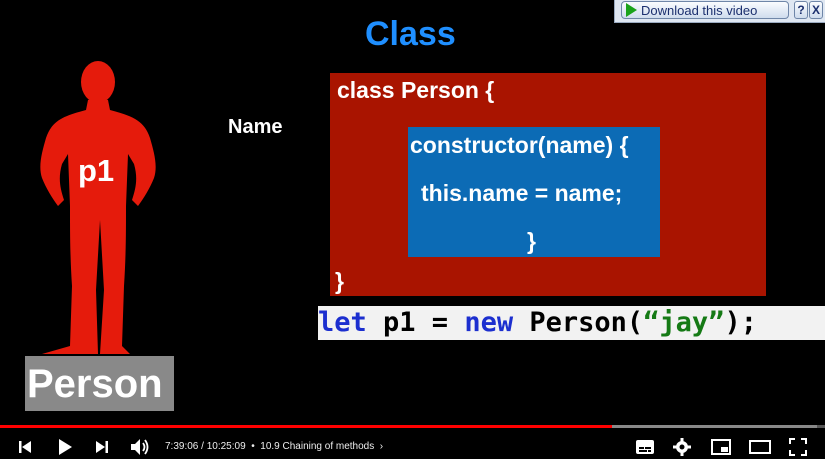 The width and height of the screenshot is (825, 459). Describe the element at coordinates (96, 170) in the screenshot. I see `figure-label: p1` at that location.